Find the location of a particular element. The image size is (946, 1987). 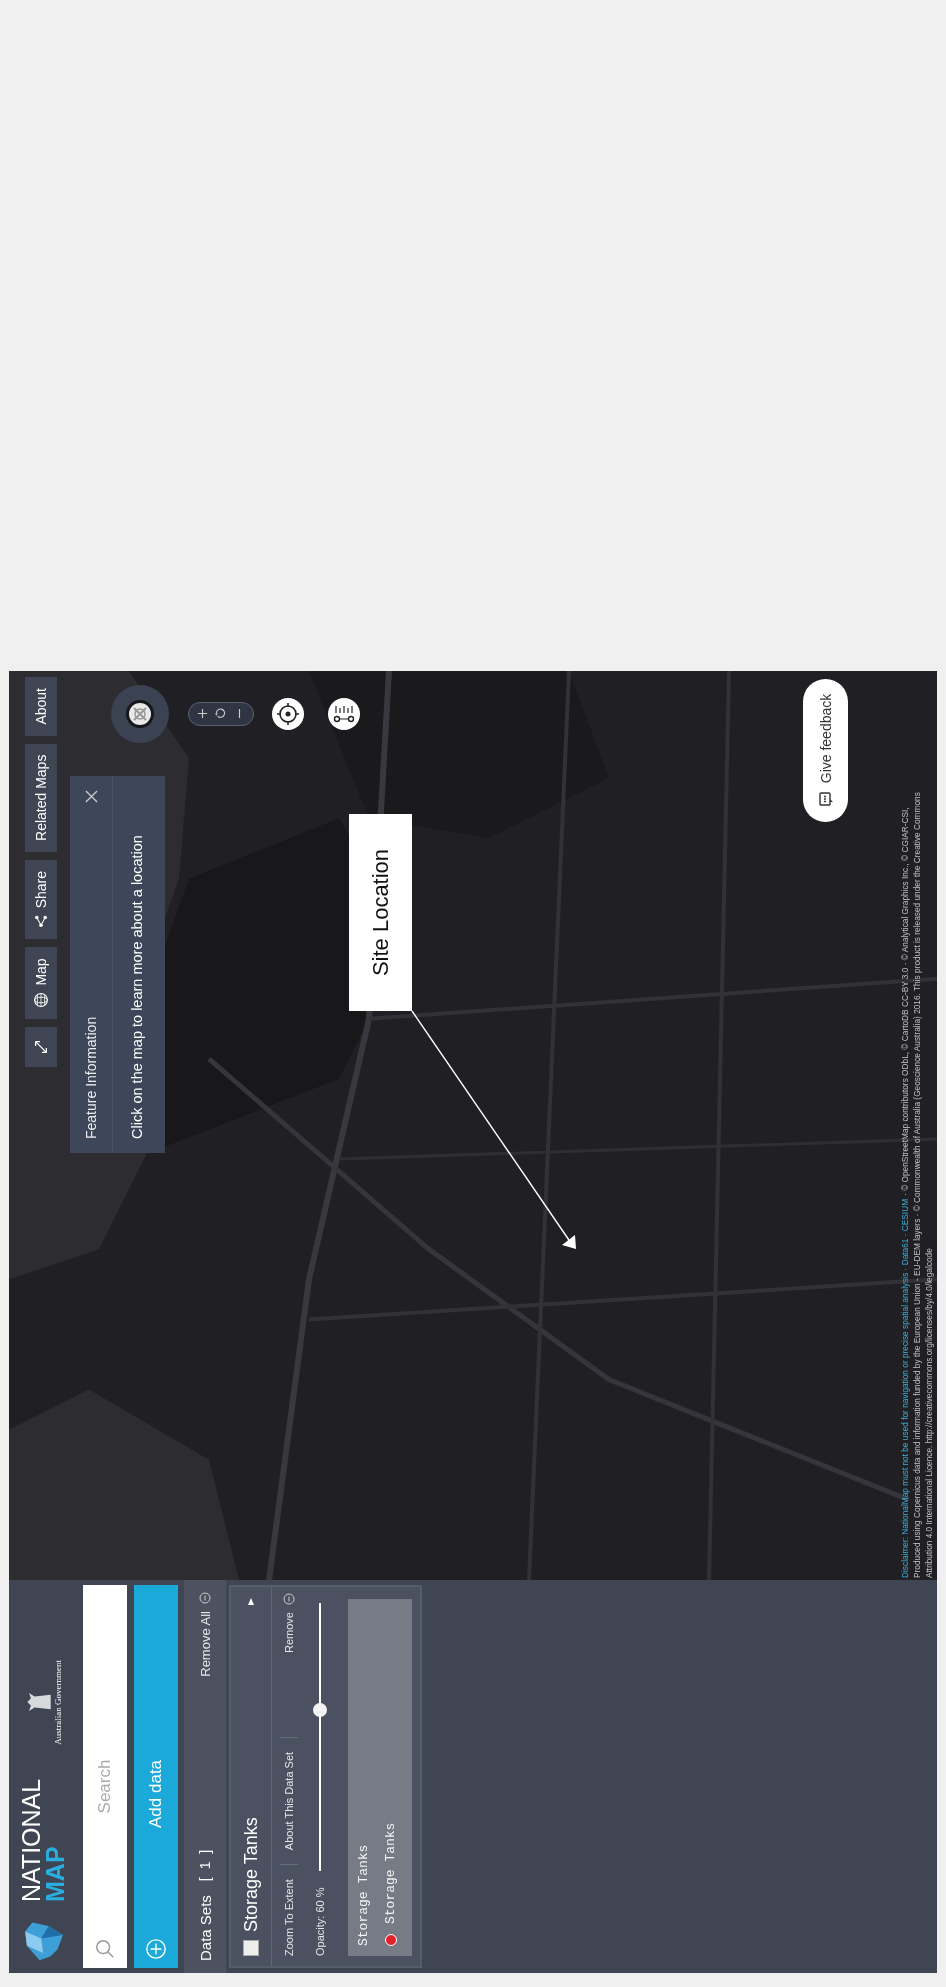

slider-thumb is located at coordinates (320, 1710).